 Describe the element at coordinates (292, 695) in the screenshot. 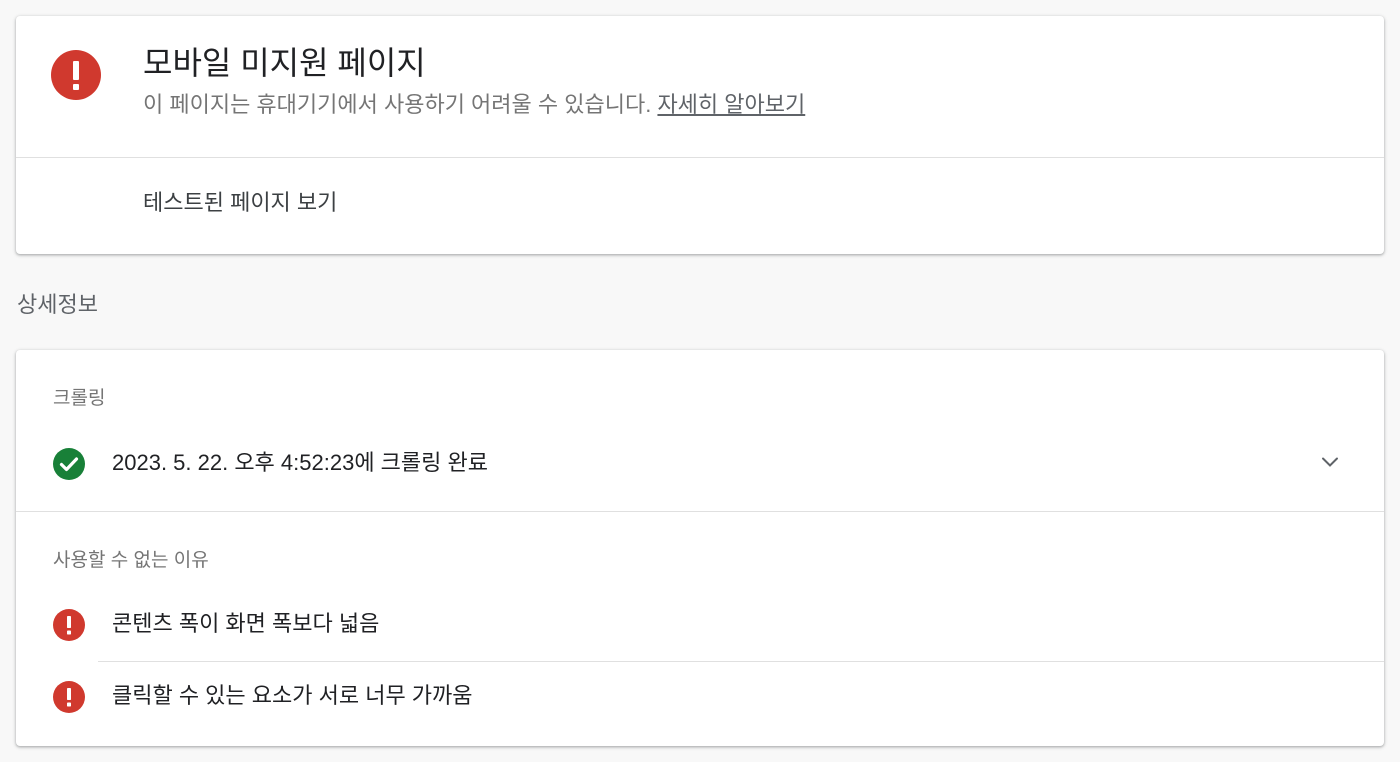

I see `issue-text: 클릭할 수 있는 요소가 서로 너무 가까움` at that location.